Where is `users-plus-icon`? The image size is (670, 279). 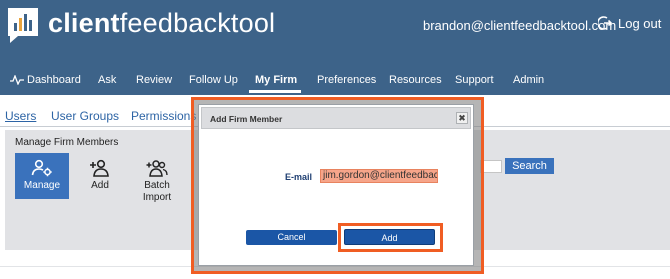 users-plus-icon is located at coordinates (157, 168).